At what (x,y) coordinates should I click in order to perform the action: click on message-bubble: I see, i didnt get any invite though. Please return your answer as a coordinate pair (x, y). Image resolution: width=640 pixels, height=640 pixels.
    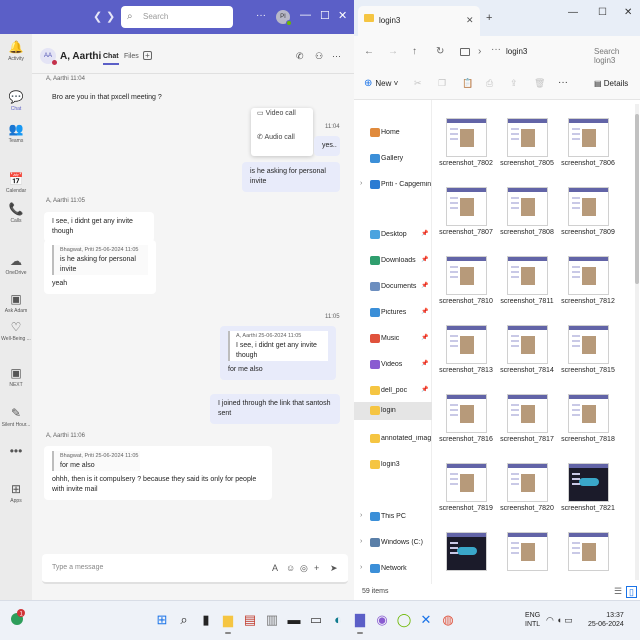
    Looking at the image, I should click on (99, 227).